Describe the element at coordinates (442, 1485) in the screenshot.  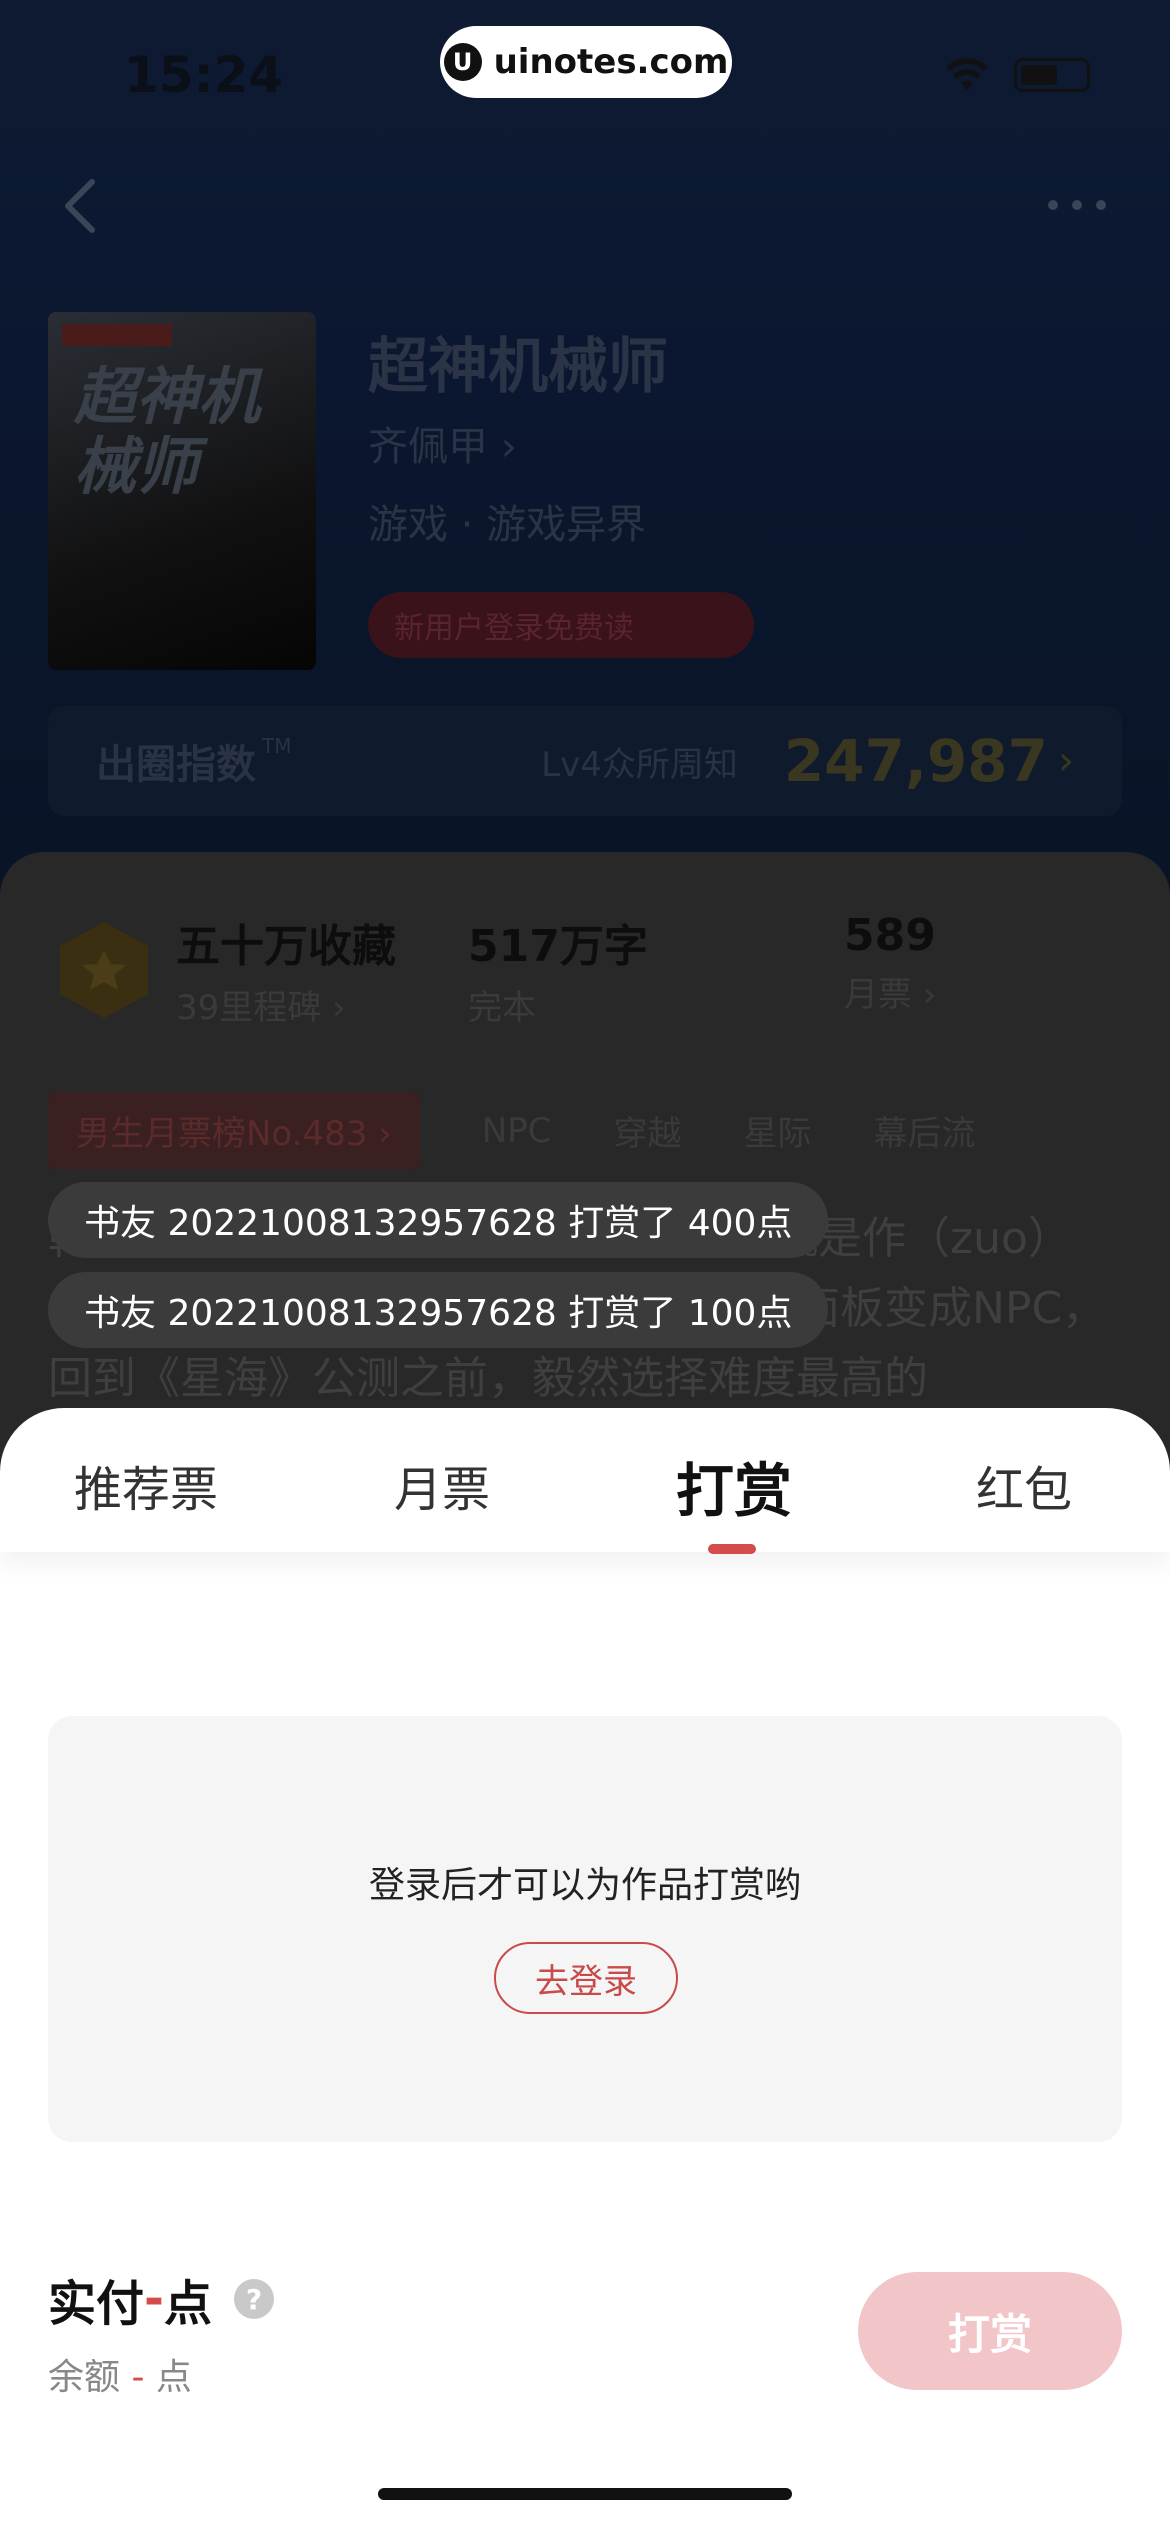
I see `tab-monthly-ticket: 月票` at that location.